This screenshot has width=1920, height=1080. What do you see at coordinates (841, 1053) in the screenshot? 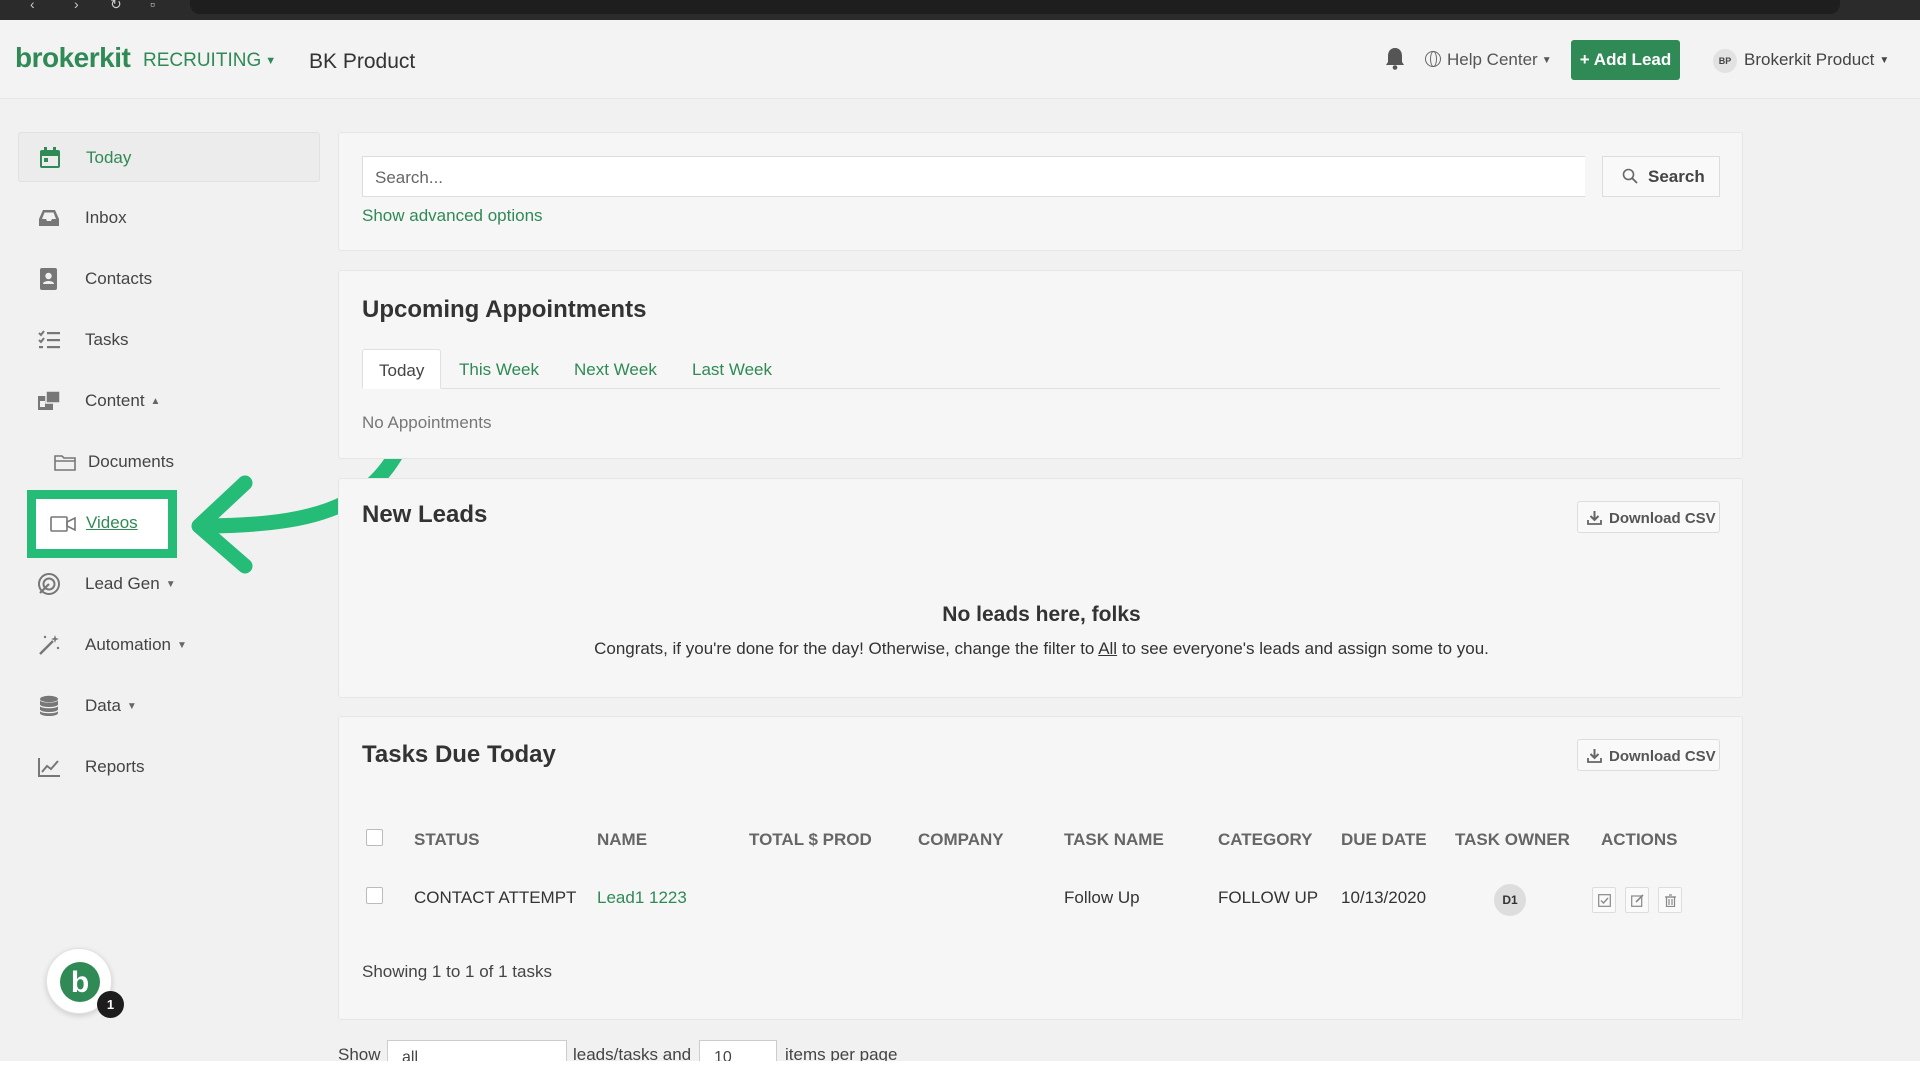
I see `items-per-page-label: items per page` at bounding box center [841, 1053].